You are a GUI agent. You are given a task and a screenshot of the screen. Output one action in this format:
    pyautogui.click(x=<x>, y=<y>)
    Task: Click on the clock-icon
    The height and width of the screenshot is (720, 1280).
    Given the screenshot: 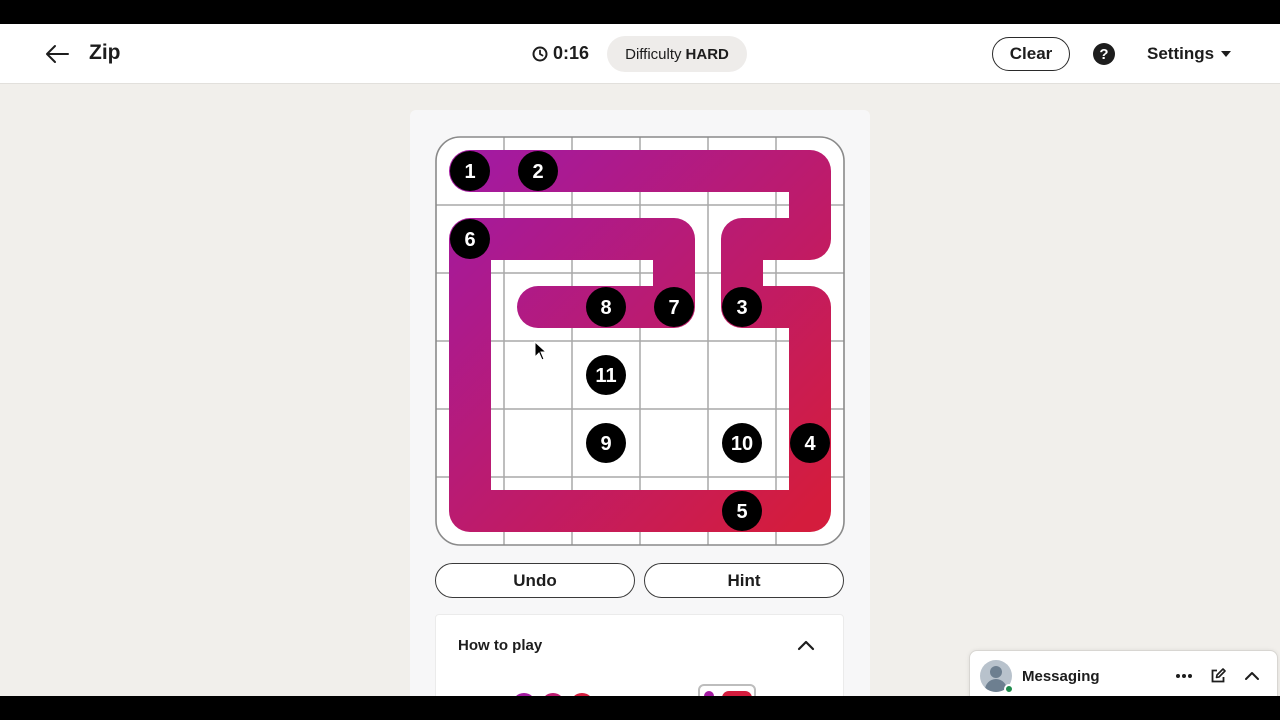 What is the action you would take?
    pyautogui.click(x=540, y=53)
    